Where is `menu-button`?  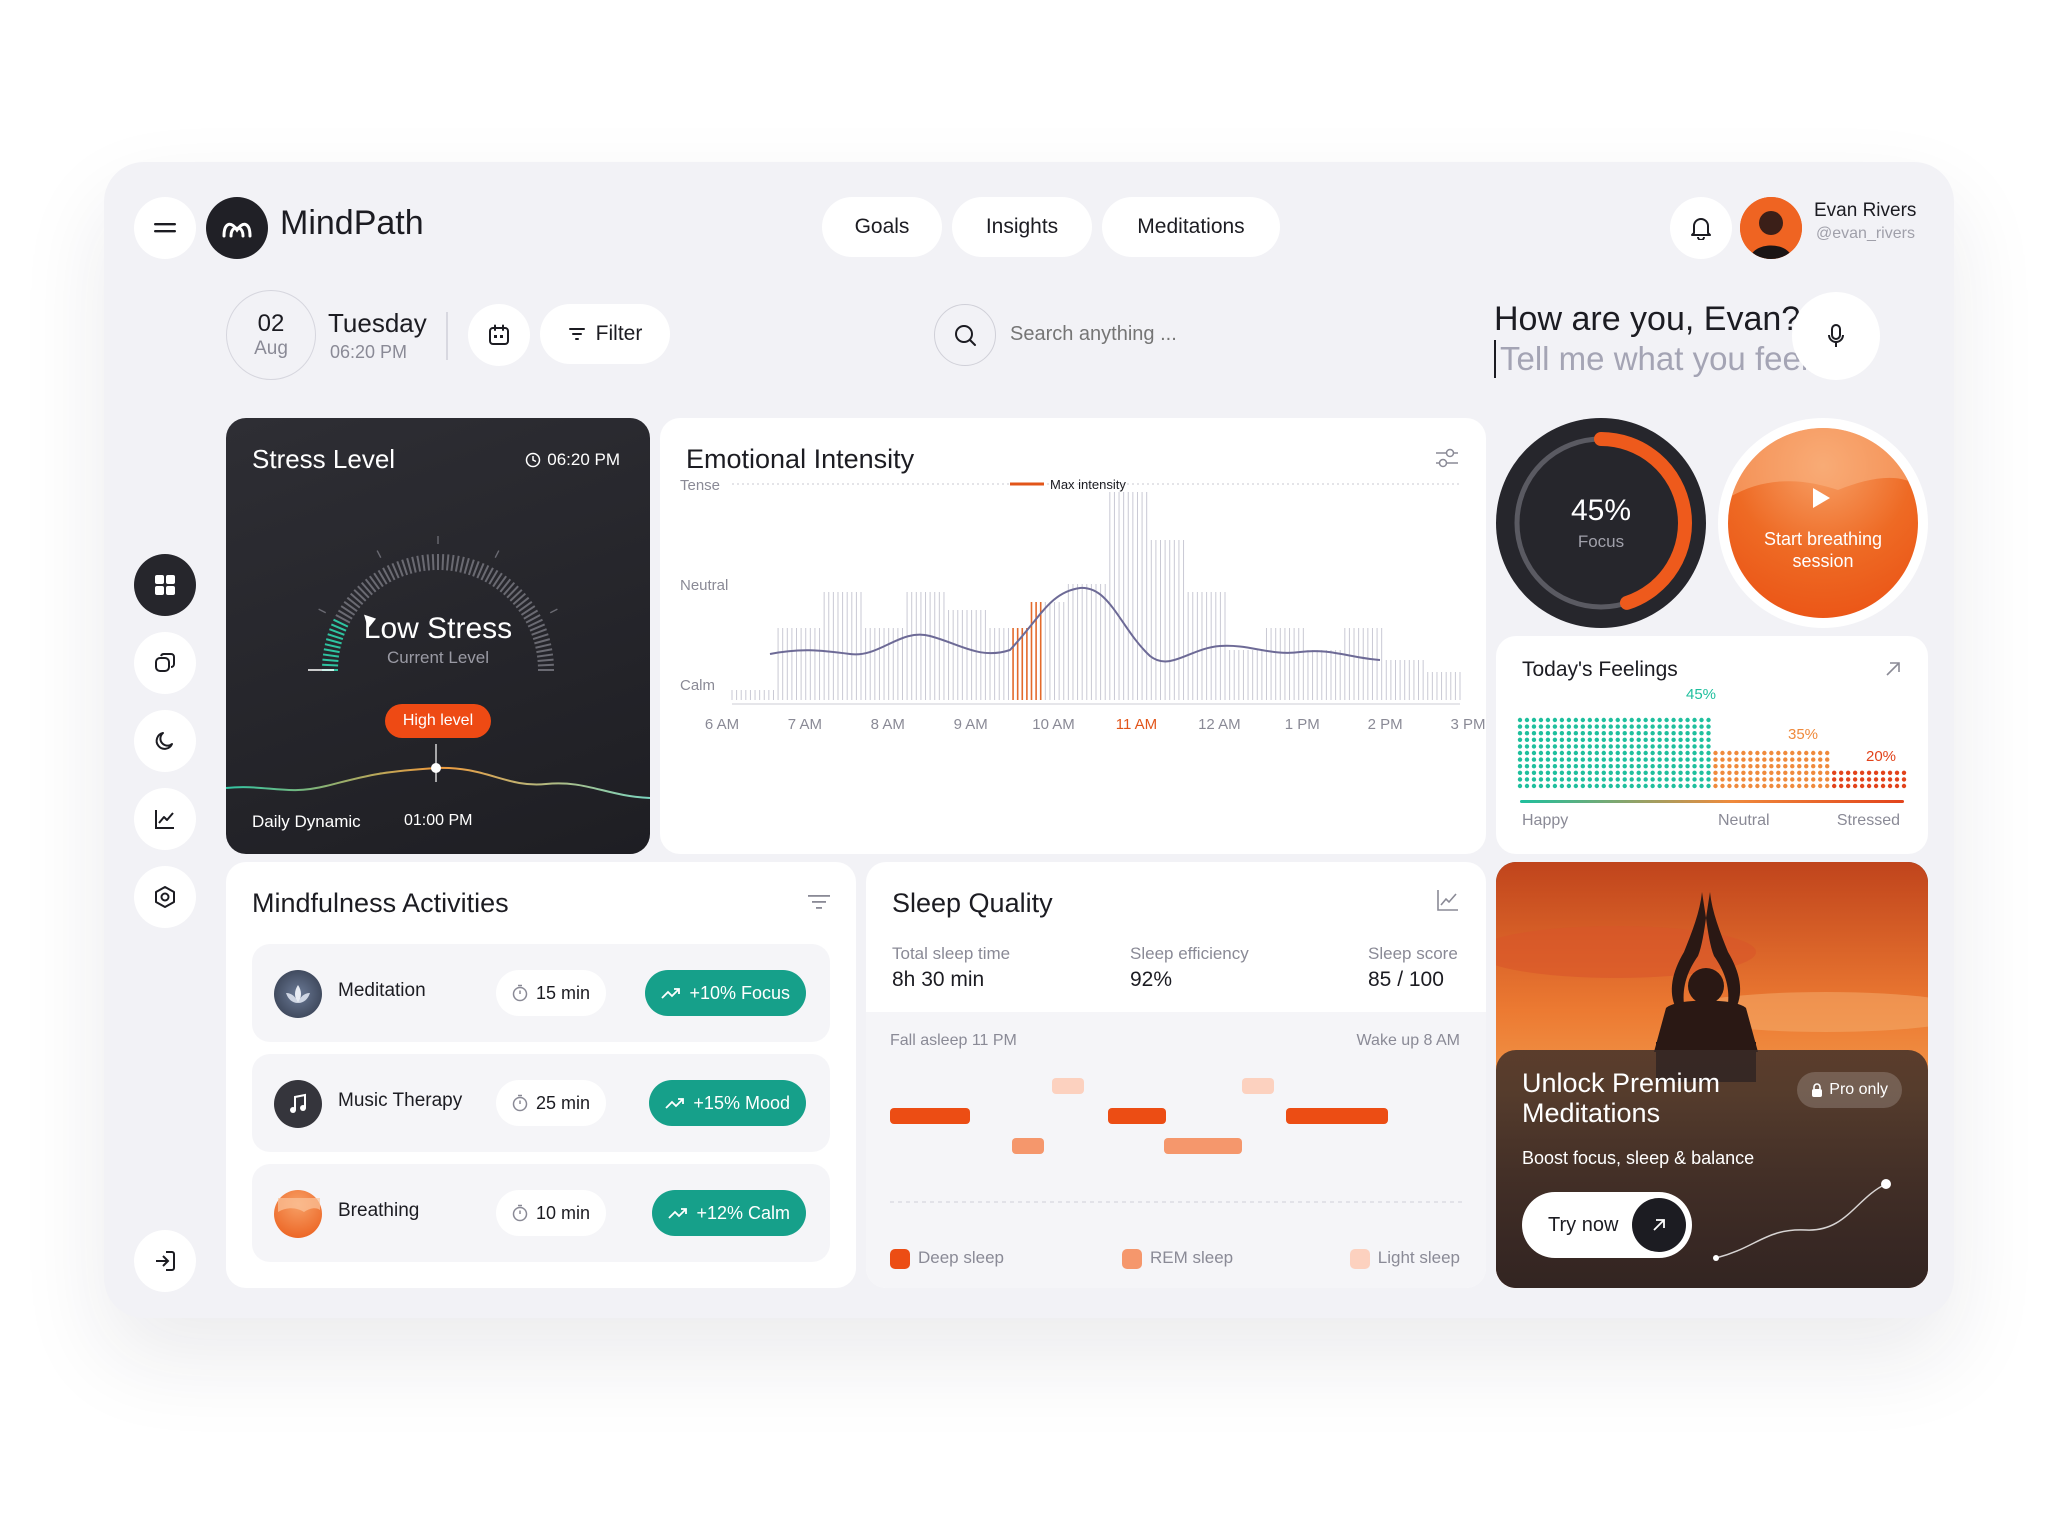 menu-button is located at coordinates (165, 228).